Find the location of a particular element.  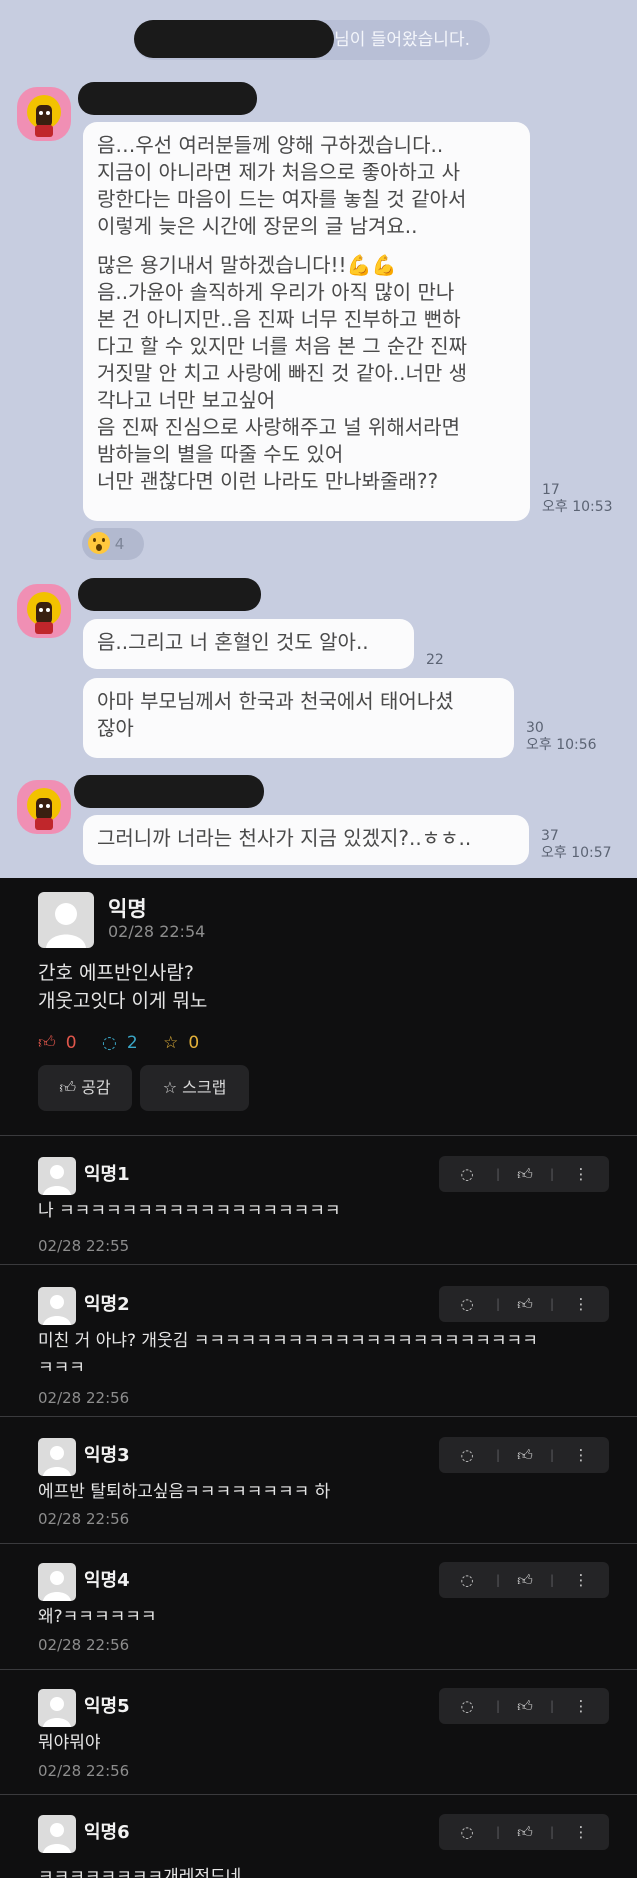

scrap-count: 0 is located at coordinates (194, 1043).